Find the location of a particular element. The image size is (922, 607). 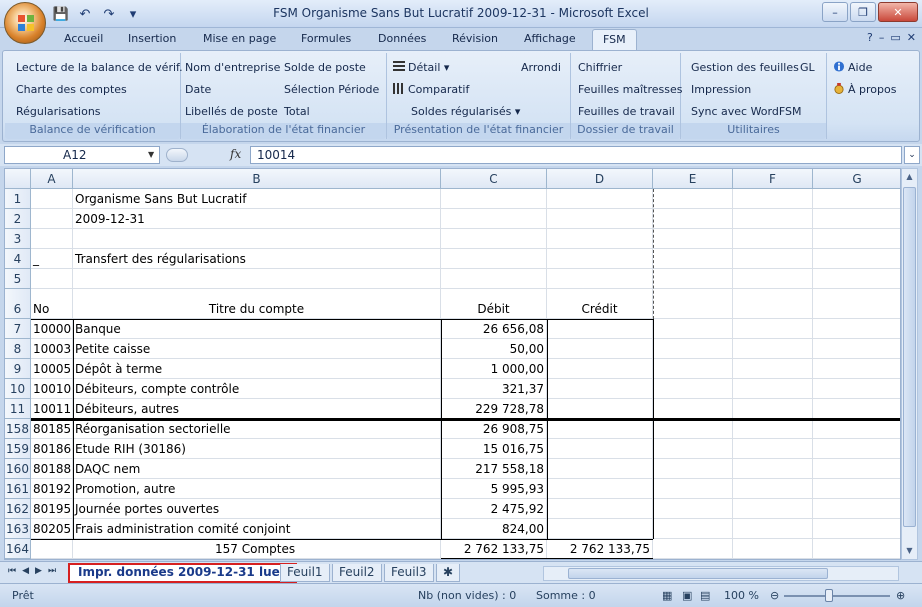

column-header-g: G is located at coordinates (856, 179).